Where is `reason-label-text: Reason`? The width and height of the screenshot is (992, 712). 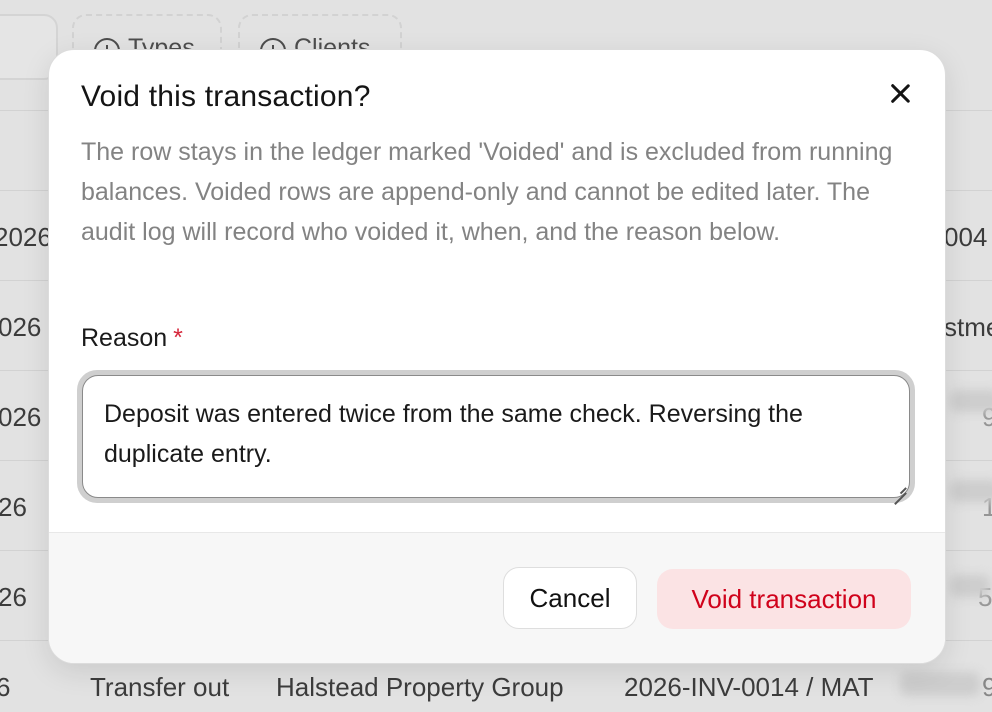
reason-label-text: Reason is located at coordinates (124, 338).